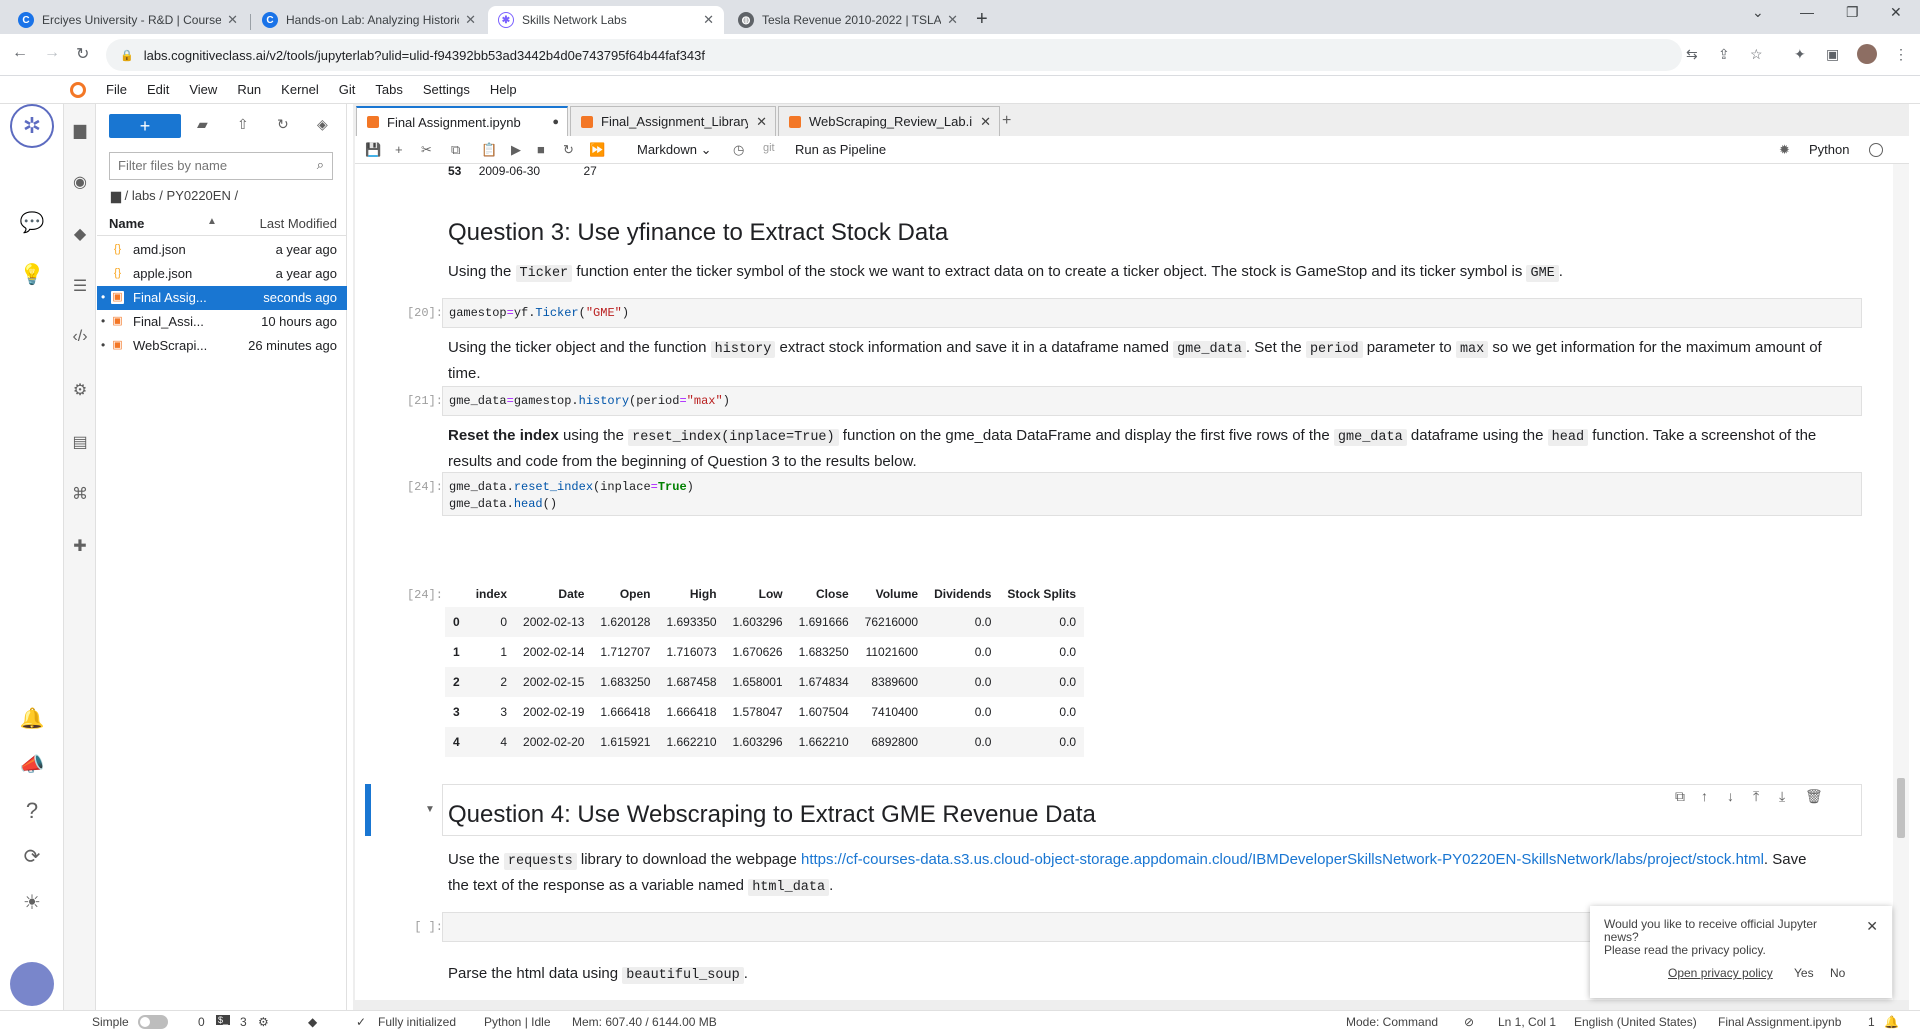 The height and width of the screenshot is (1032, 1920). What do you see at coordinates (1901, 582) in the screenshot?
I see `notebook-scrollbar` at bounding box center [1901, 582].